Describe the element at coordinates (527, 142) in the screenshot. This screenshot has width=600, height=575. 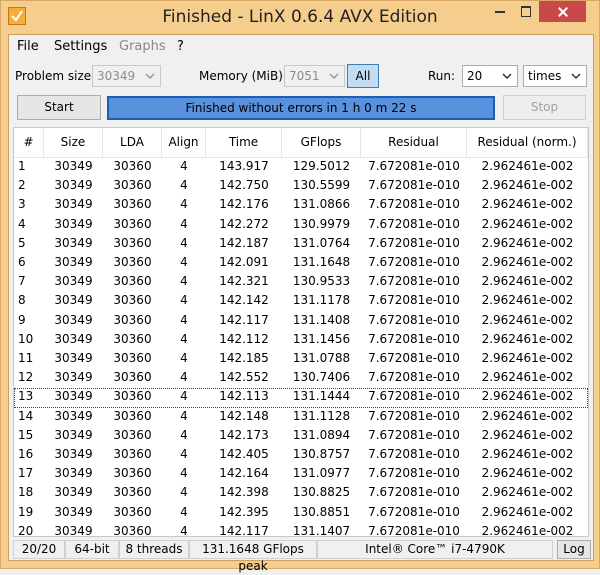
I see `col-residual-norm-header: Residual (norm.)` at that location.